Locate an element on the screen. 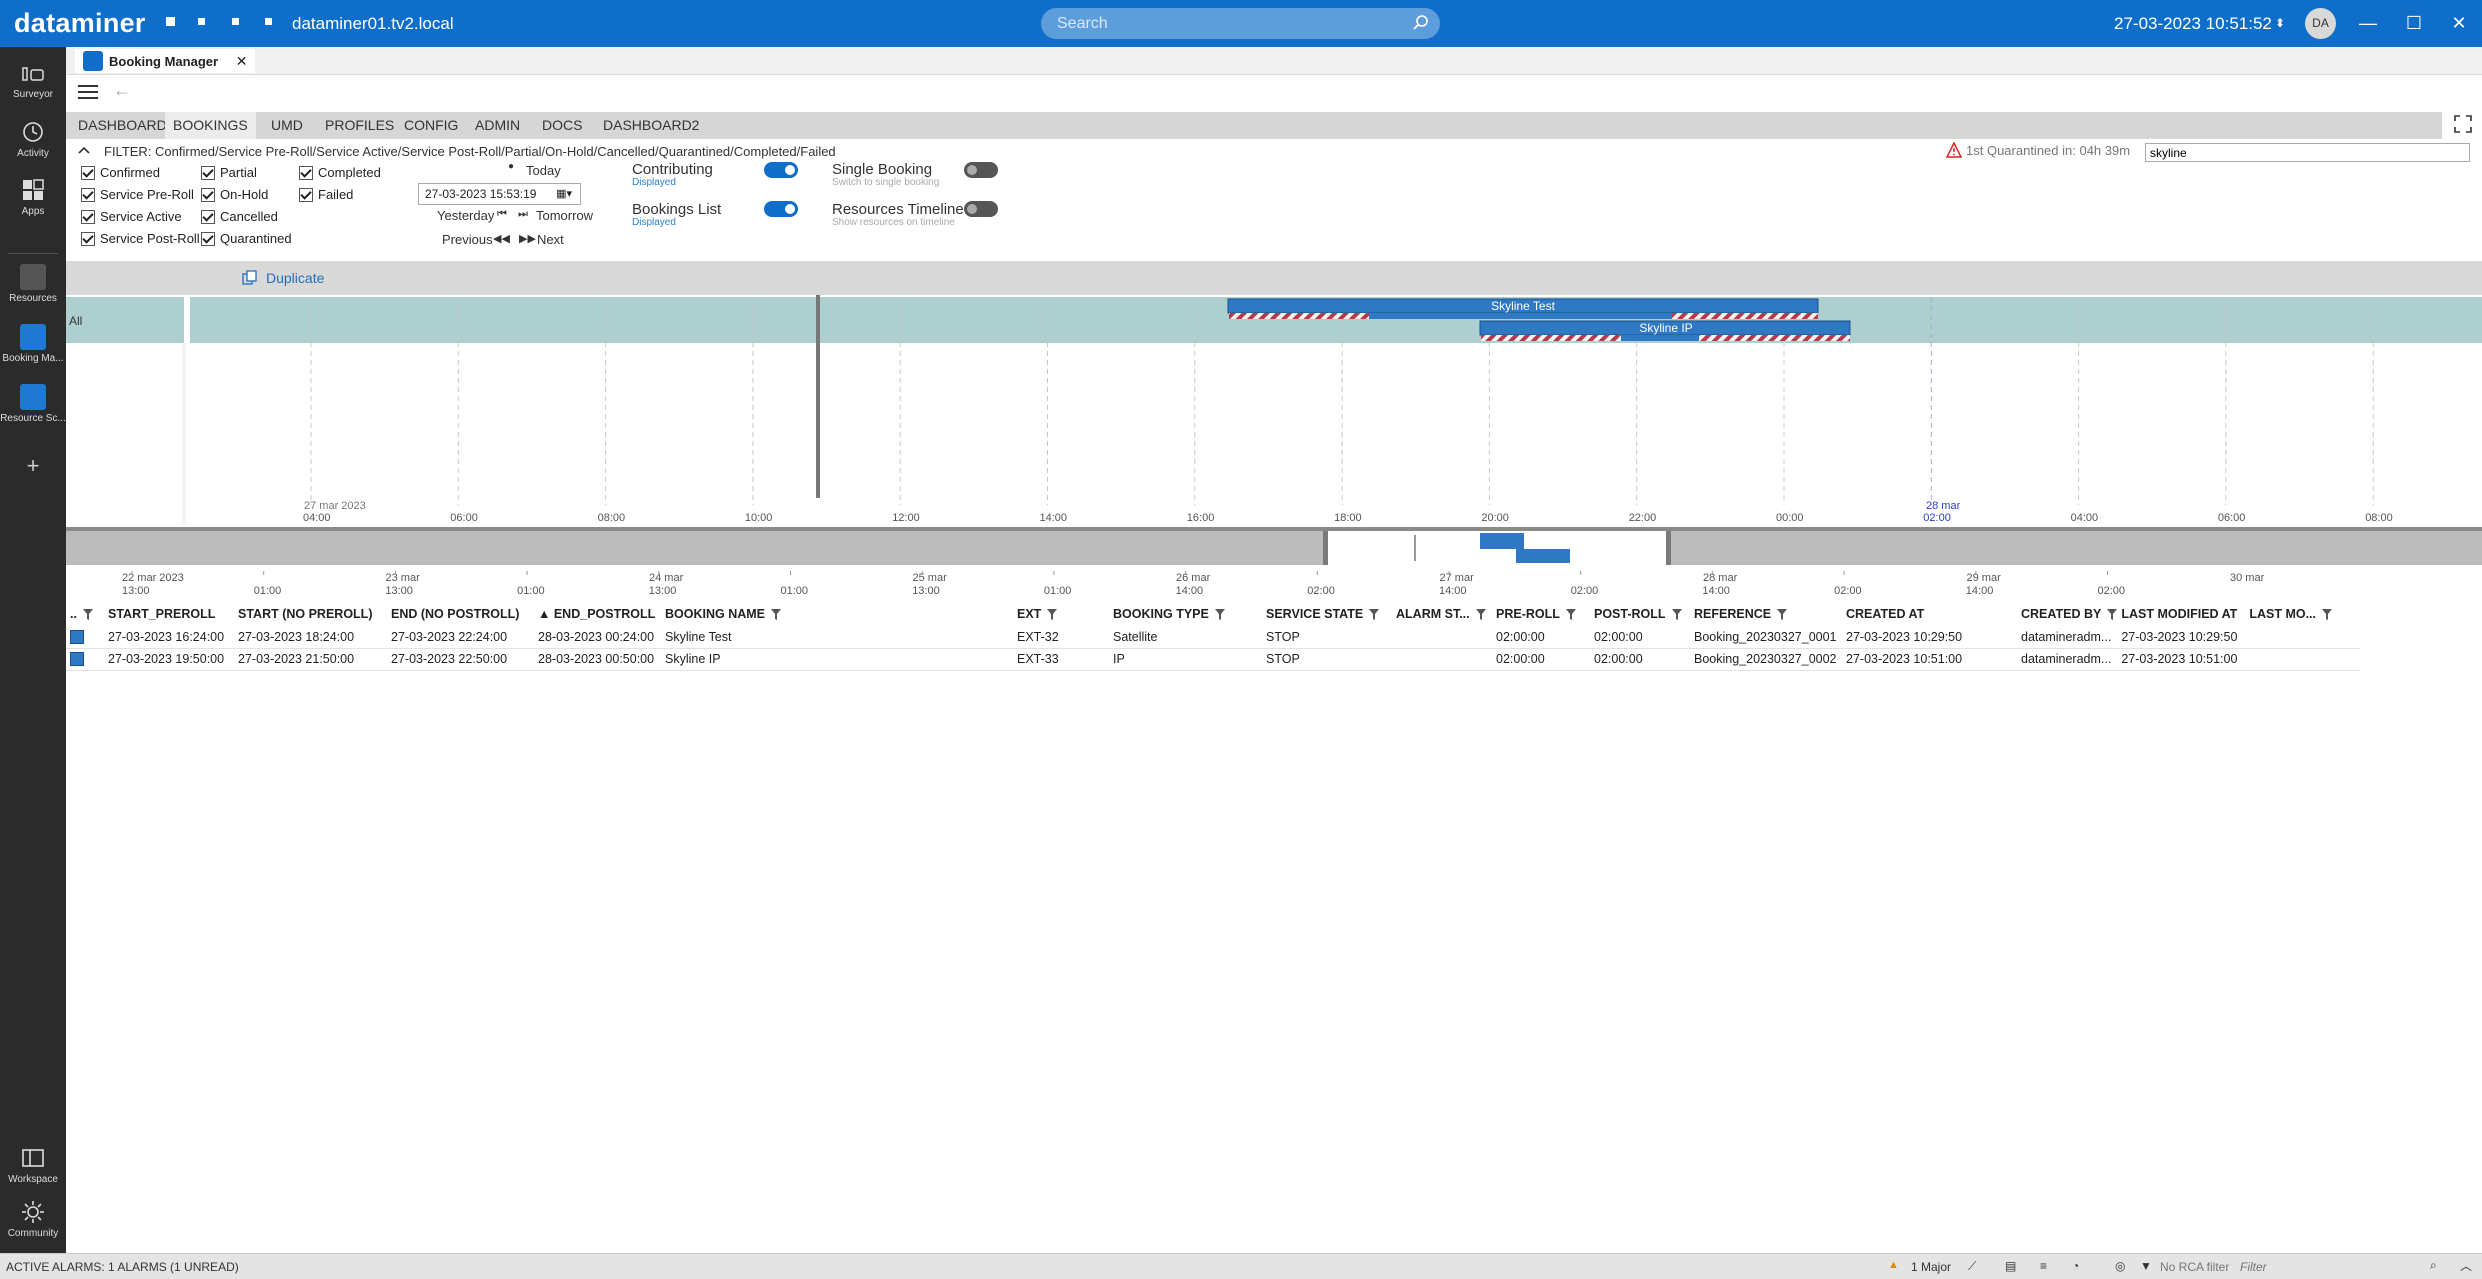 The image size is (2482, 1279). sidebar-item-workspace: Workspace is located at coordinates (33, 1165).